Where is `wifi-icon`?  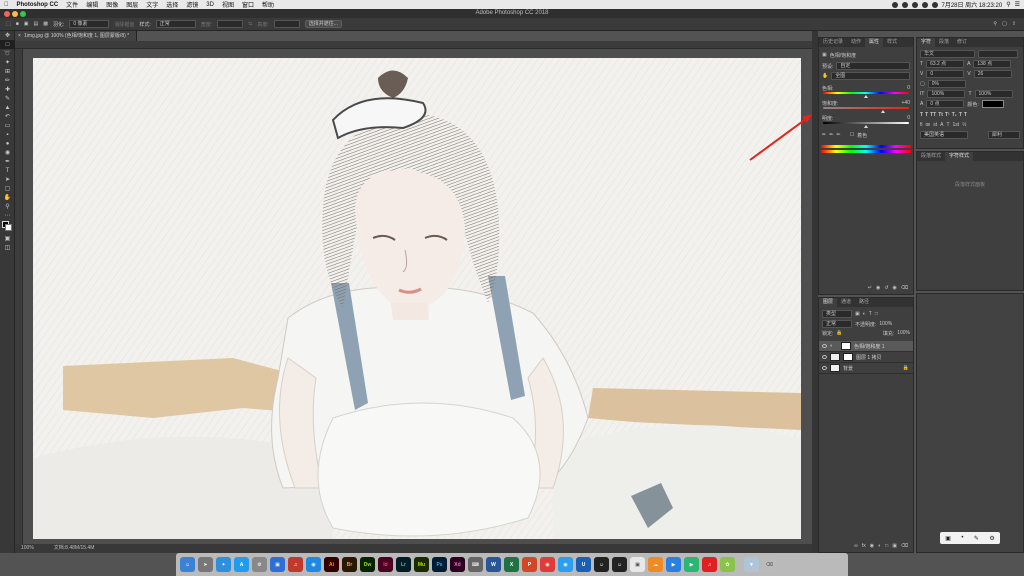
wifi-icon is located at coordinates (924, 4).